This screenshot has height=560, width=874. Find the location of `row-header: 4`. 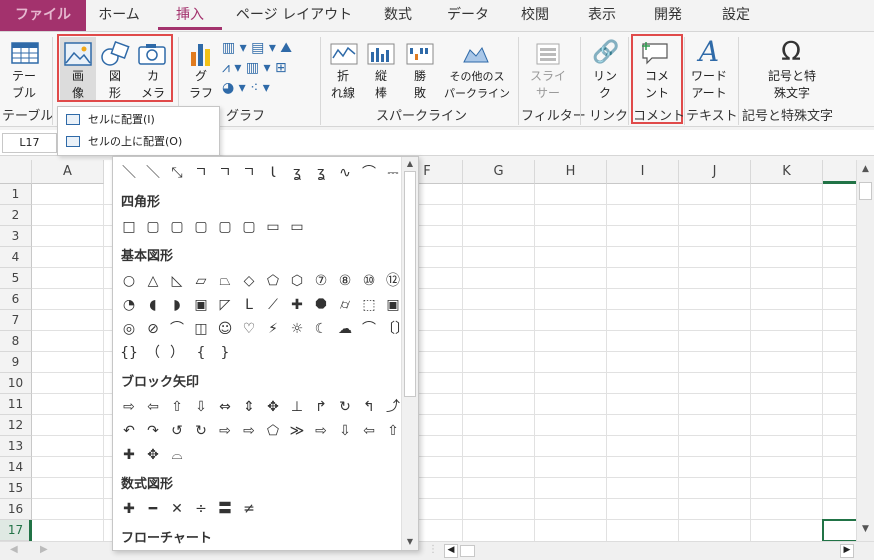

row-header: 4 is located at coordinates (16, 257).